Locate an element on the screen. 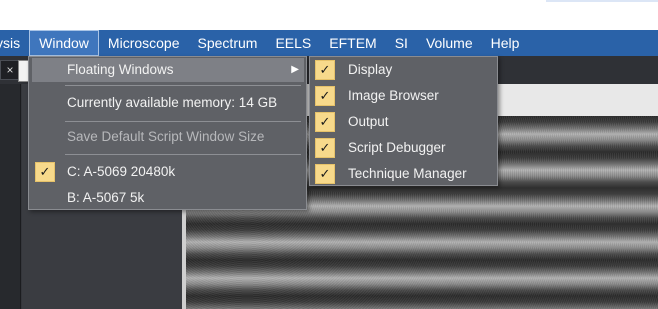 The height and width of the screenshot is (309, 658). submenu-item-output: ✓ Output is located at coordinates (403, 122).